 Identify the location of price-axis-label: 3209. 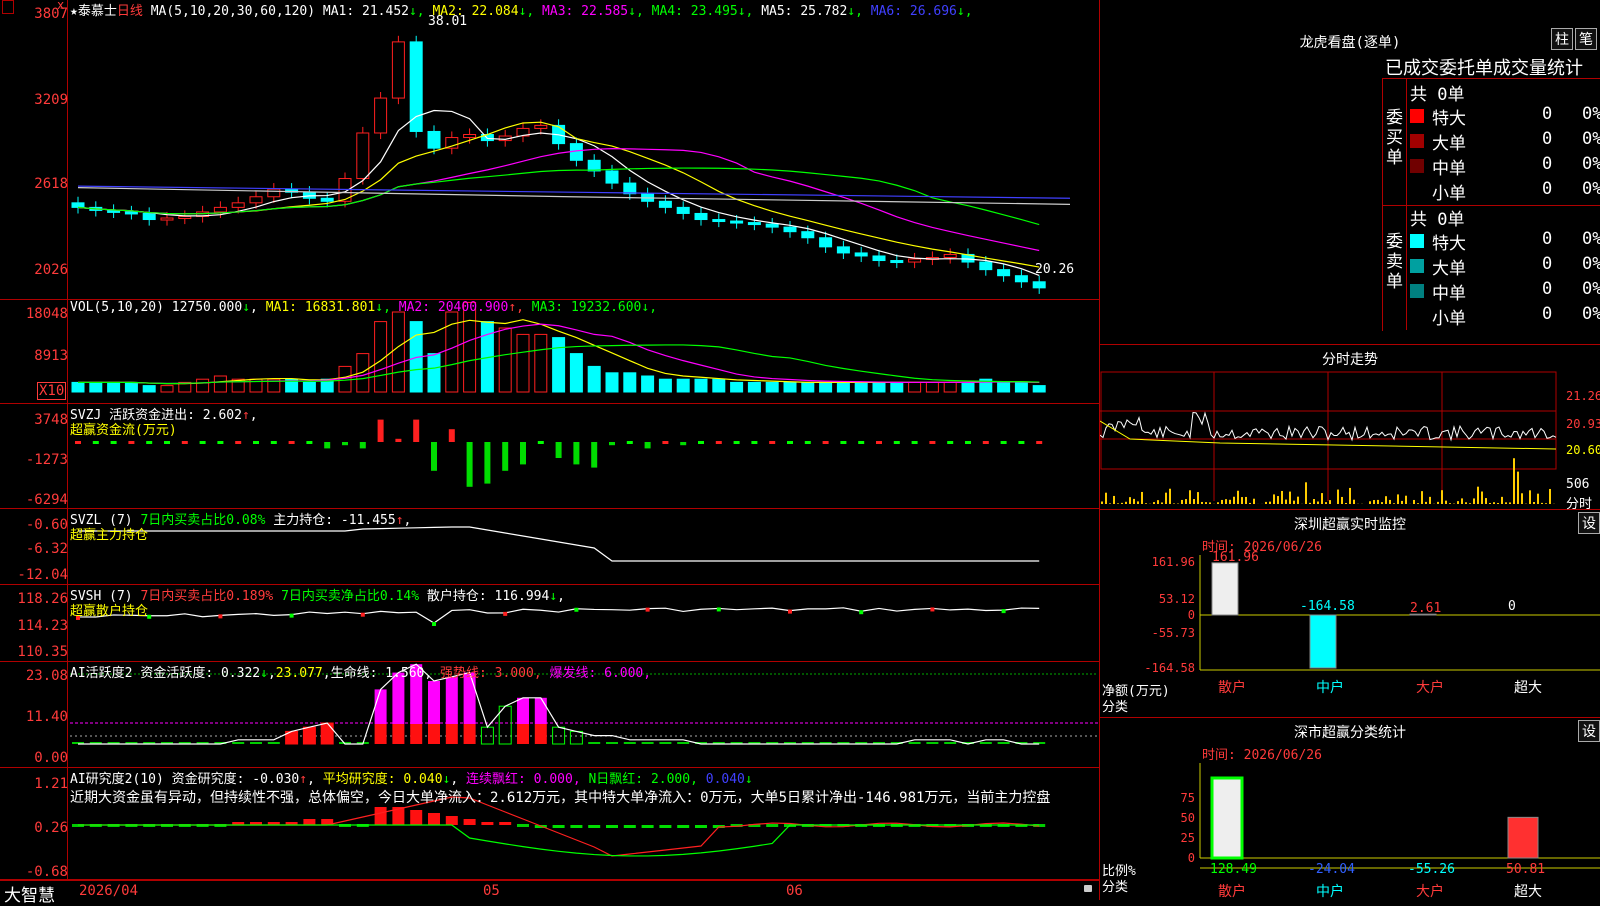
(34, 100).